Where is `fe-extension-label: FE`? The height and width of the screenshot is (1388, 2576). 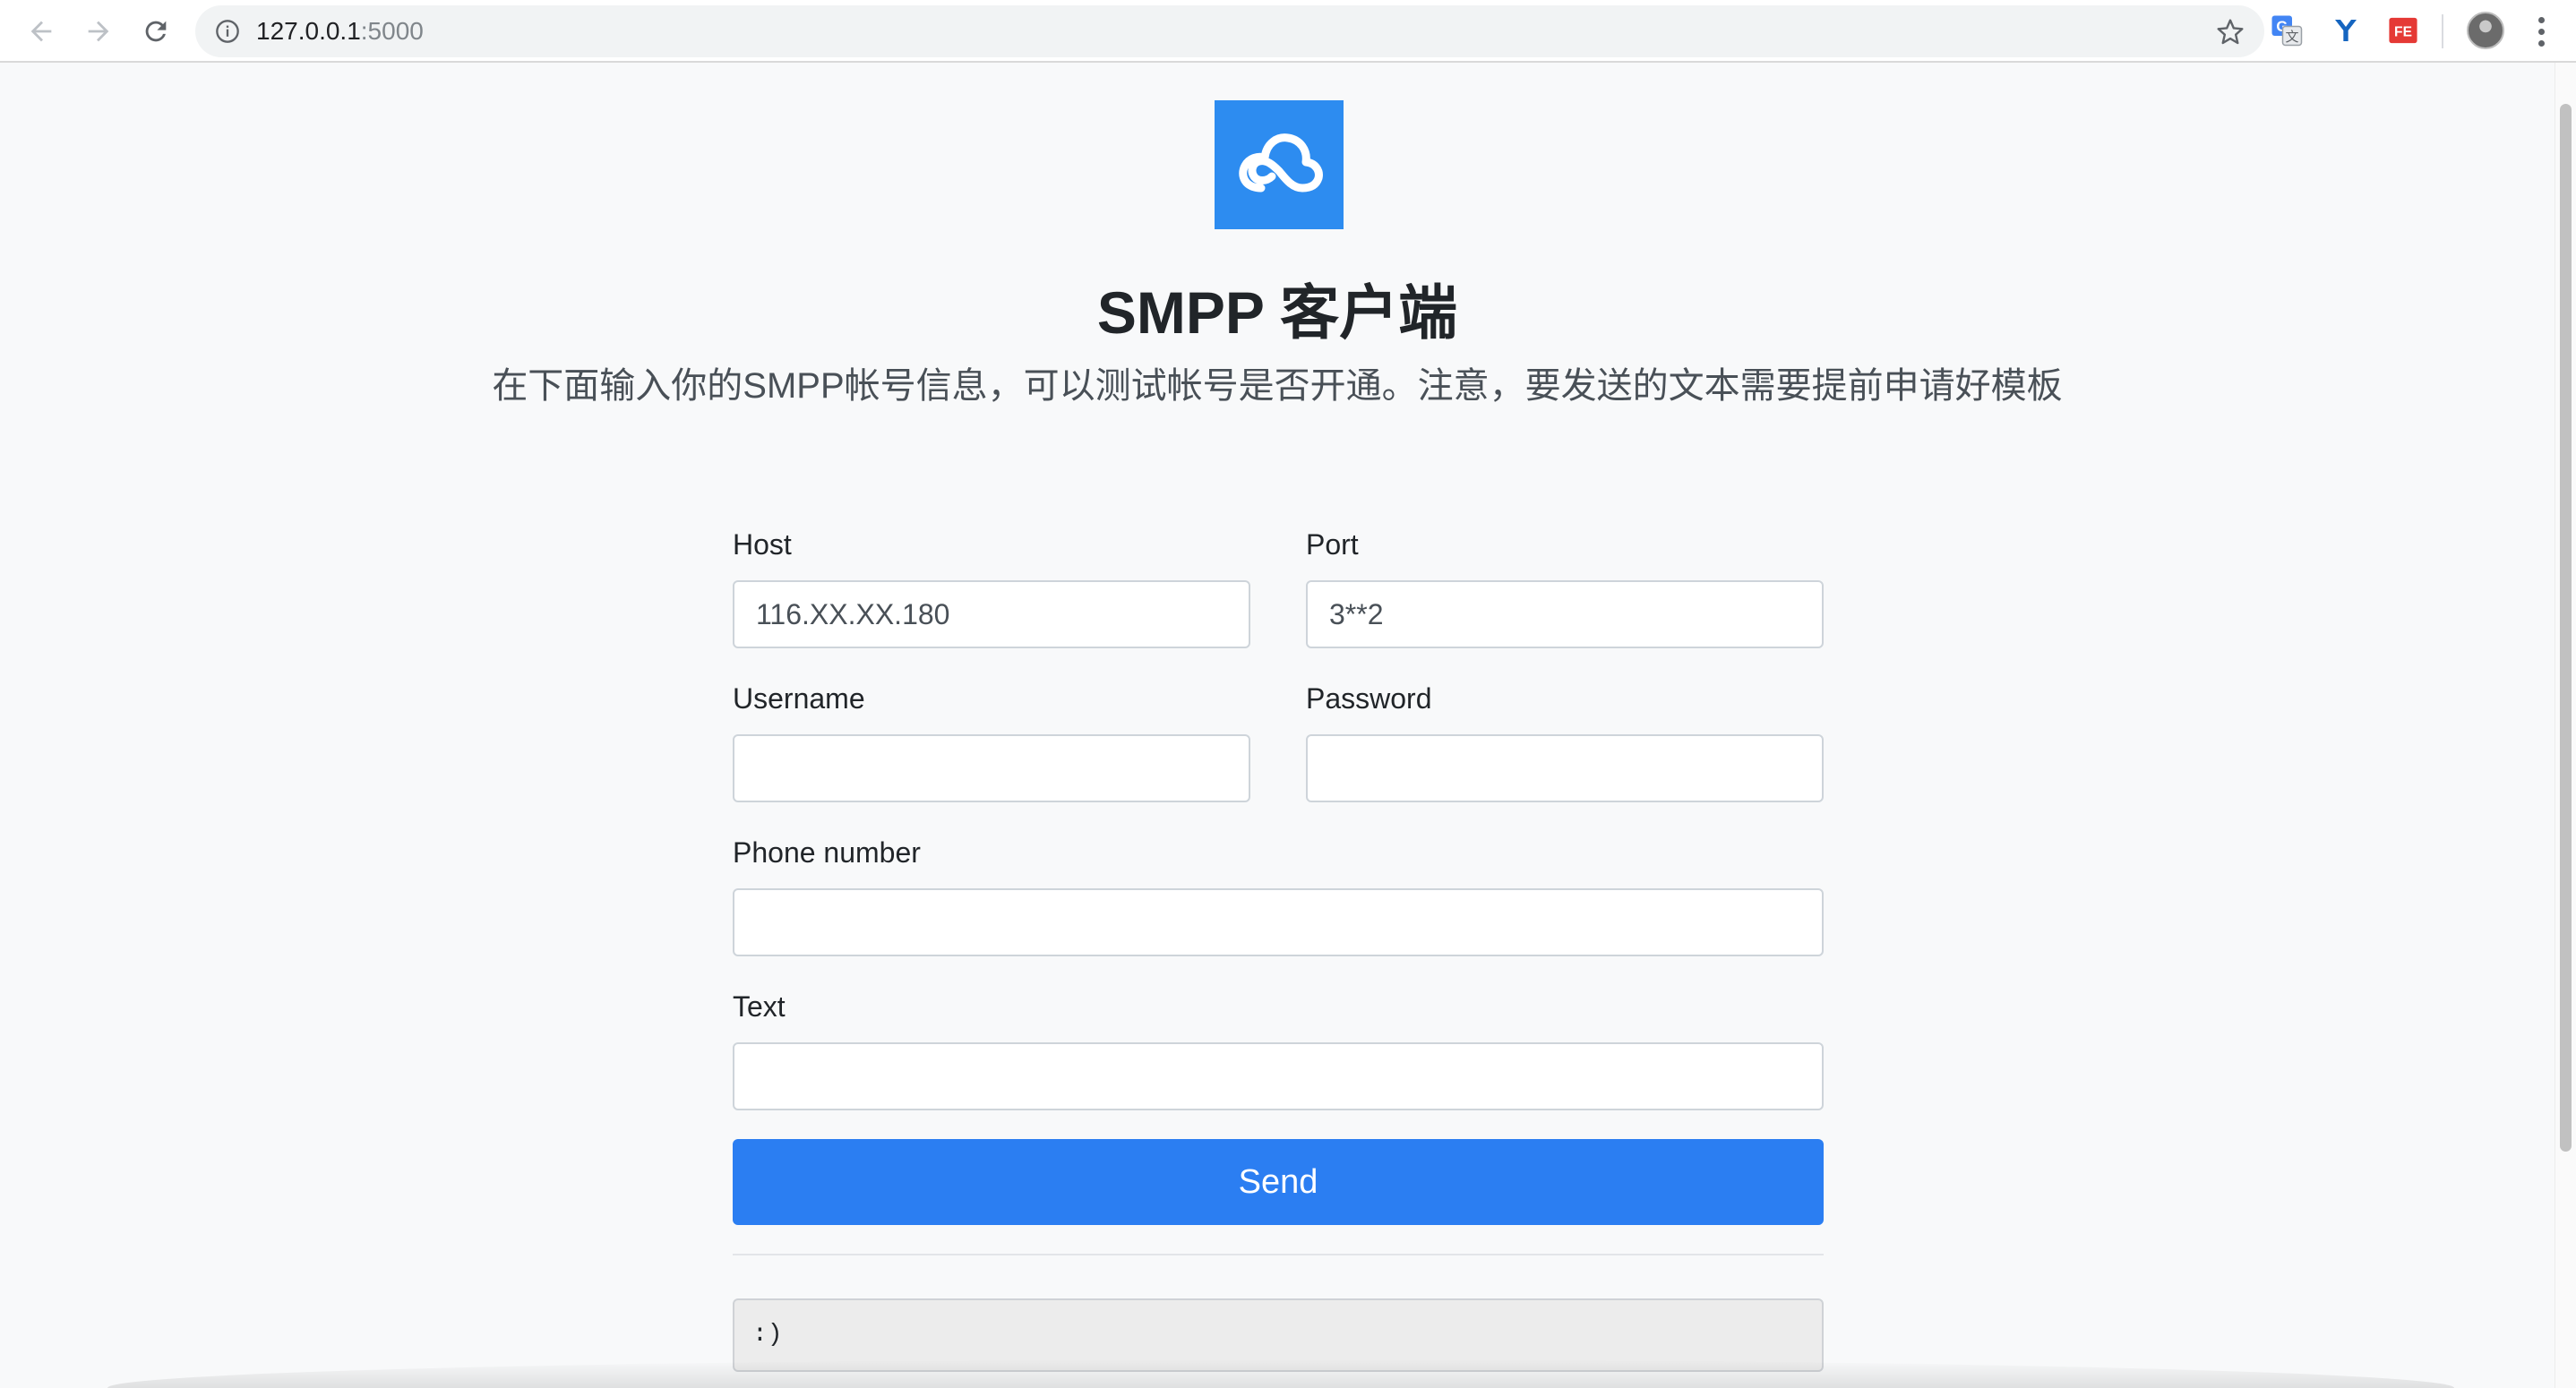
fe-extension-label: FE is located at coordinates (2403, 31).